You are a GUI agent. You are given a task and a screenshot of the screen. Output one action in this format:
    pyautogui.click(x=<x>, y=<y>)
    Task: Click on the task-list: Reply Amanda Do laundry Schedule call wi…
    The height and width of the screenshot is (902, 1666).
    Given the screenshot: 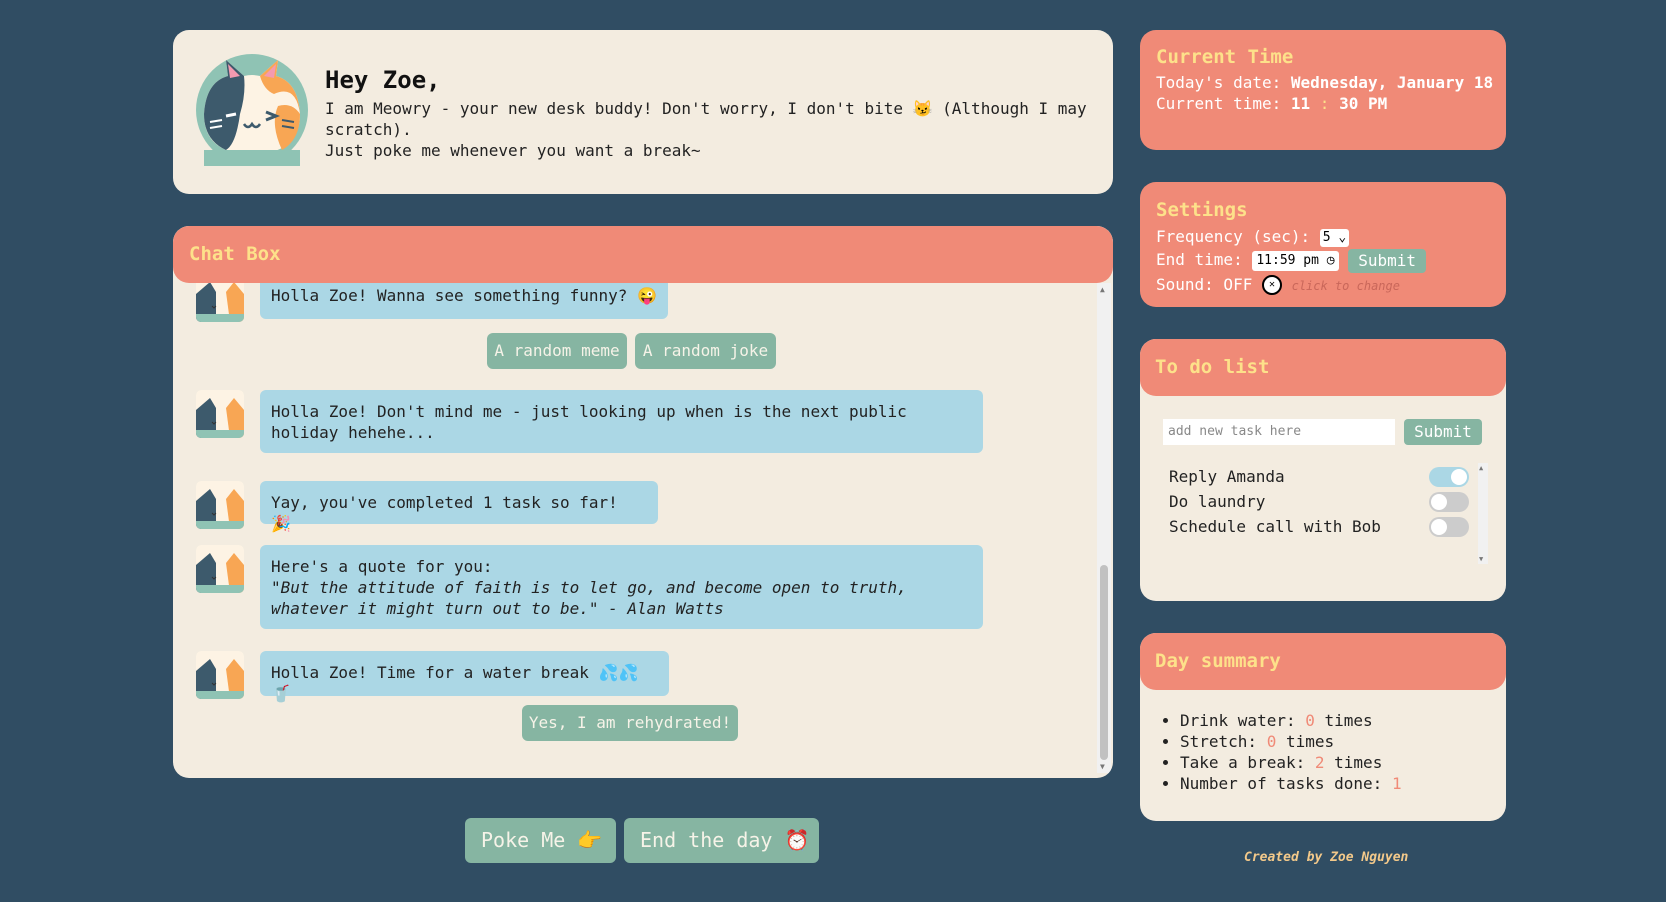 What is the action you would take?
    pyautogui.click(x=1326, y=515)
    